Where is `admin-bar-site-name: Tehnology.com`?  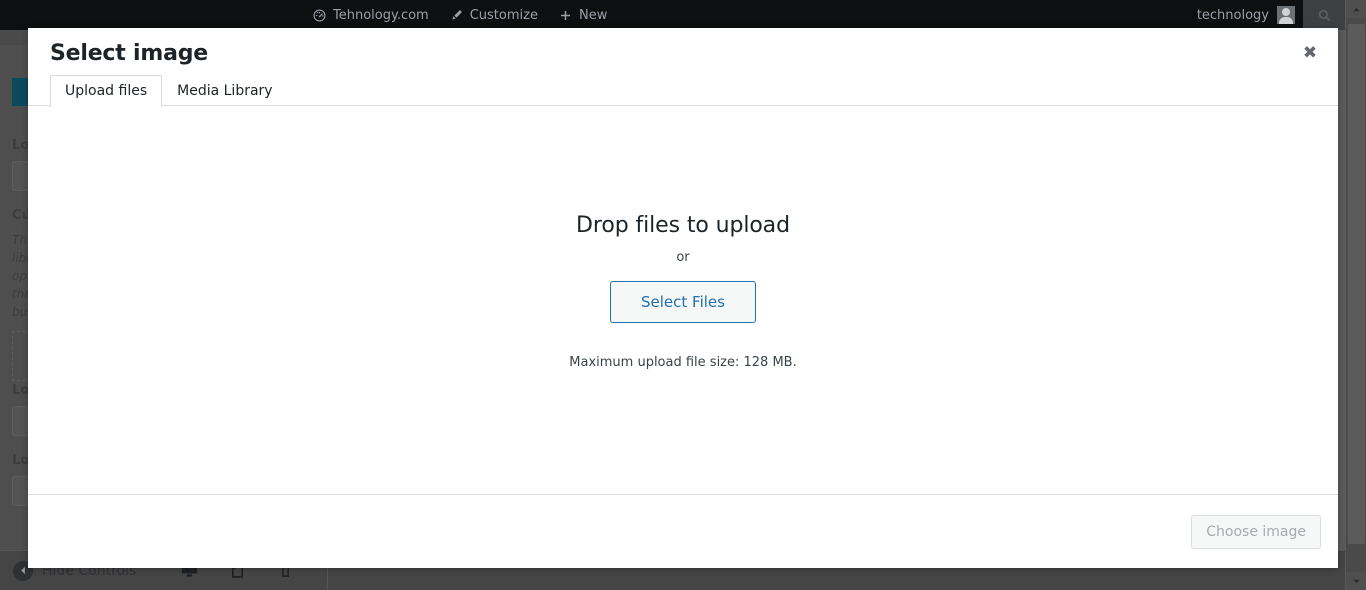 admin-bar-site-name: Tehnology.com is located at coordinates (370, 15).